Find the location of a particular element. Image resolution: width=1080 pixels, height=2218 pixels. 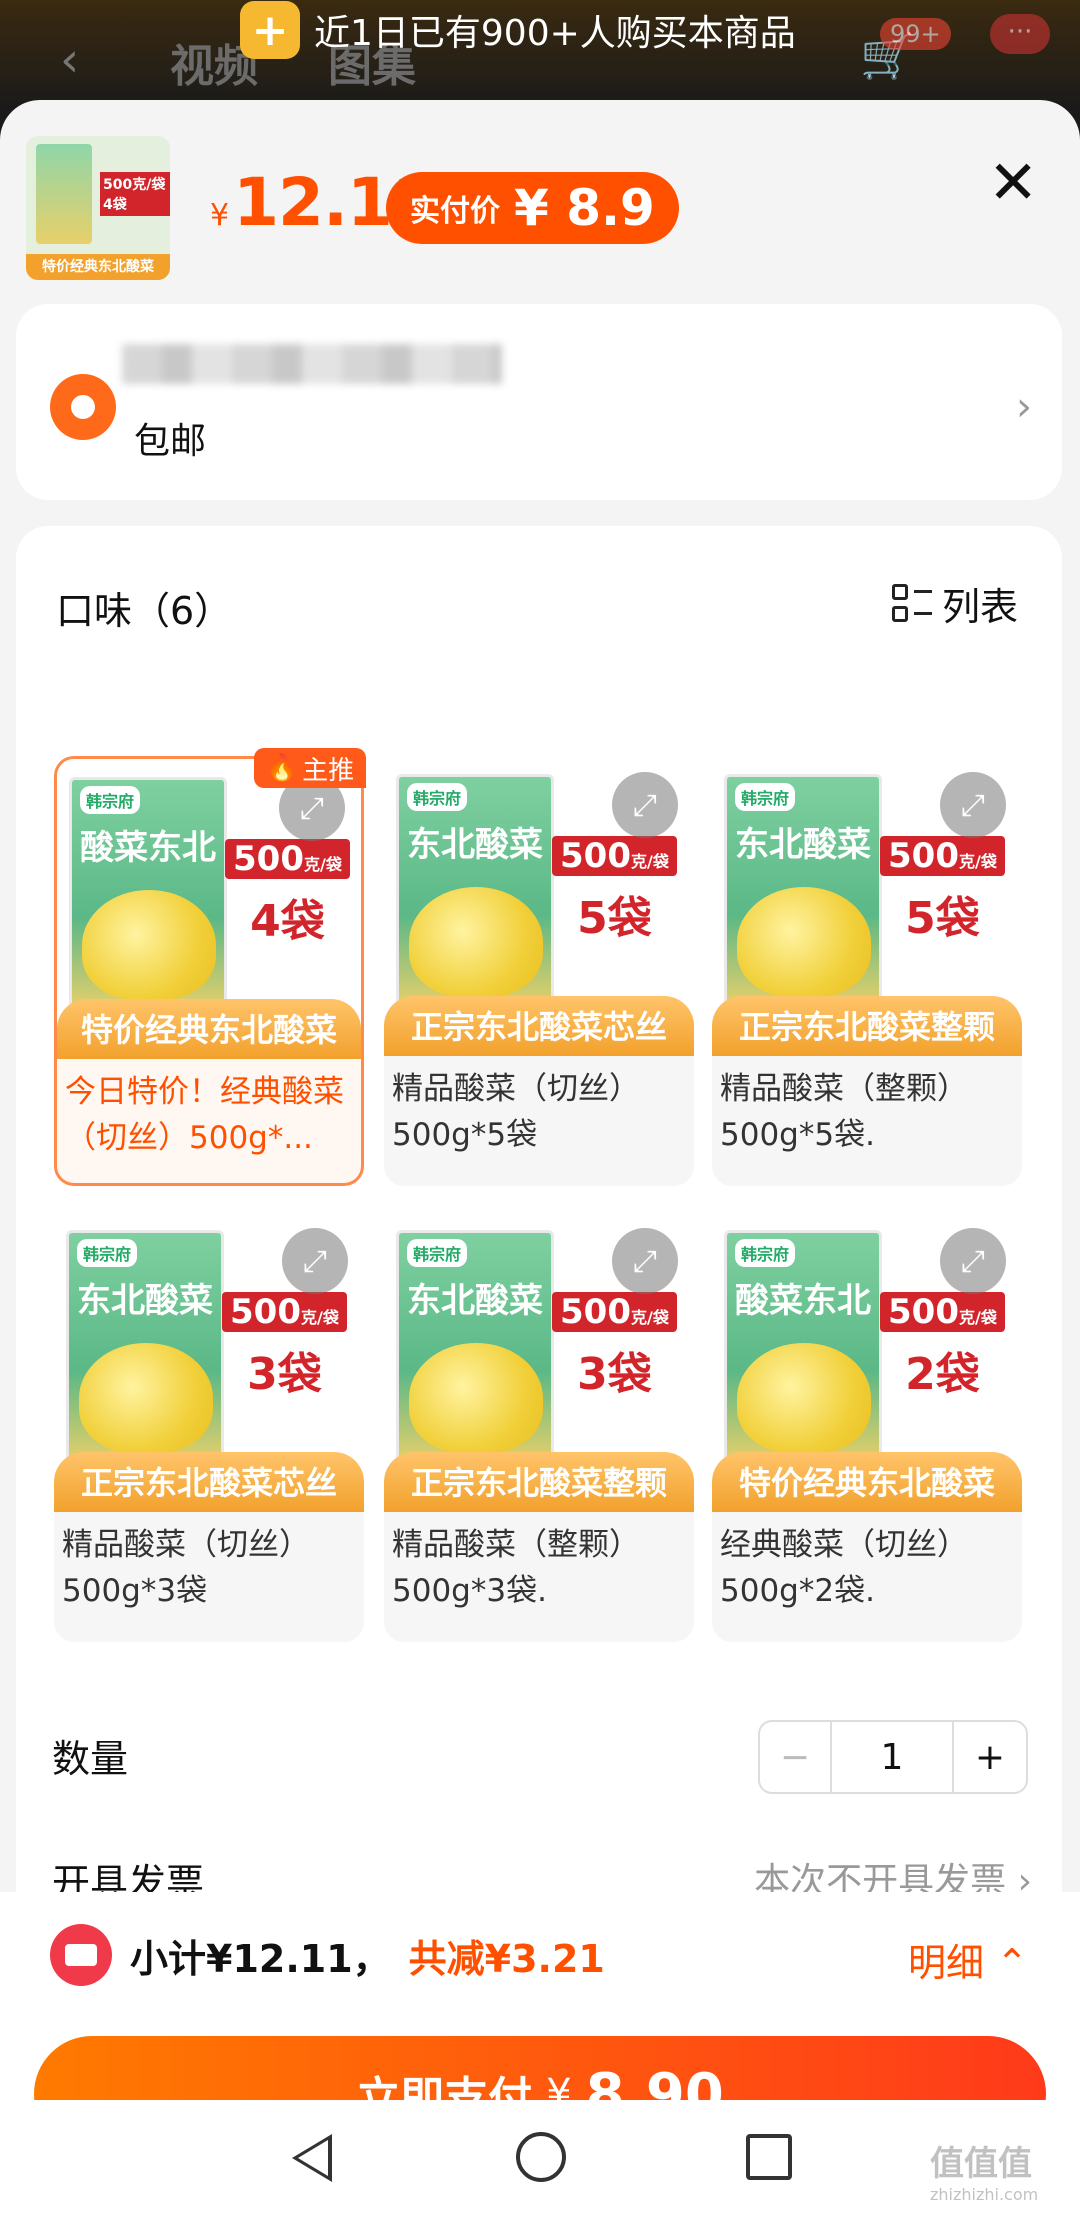

shopping-bag-icon: + is located at coordinates (270, 30).